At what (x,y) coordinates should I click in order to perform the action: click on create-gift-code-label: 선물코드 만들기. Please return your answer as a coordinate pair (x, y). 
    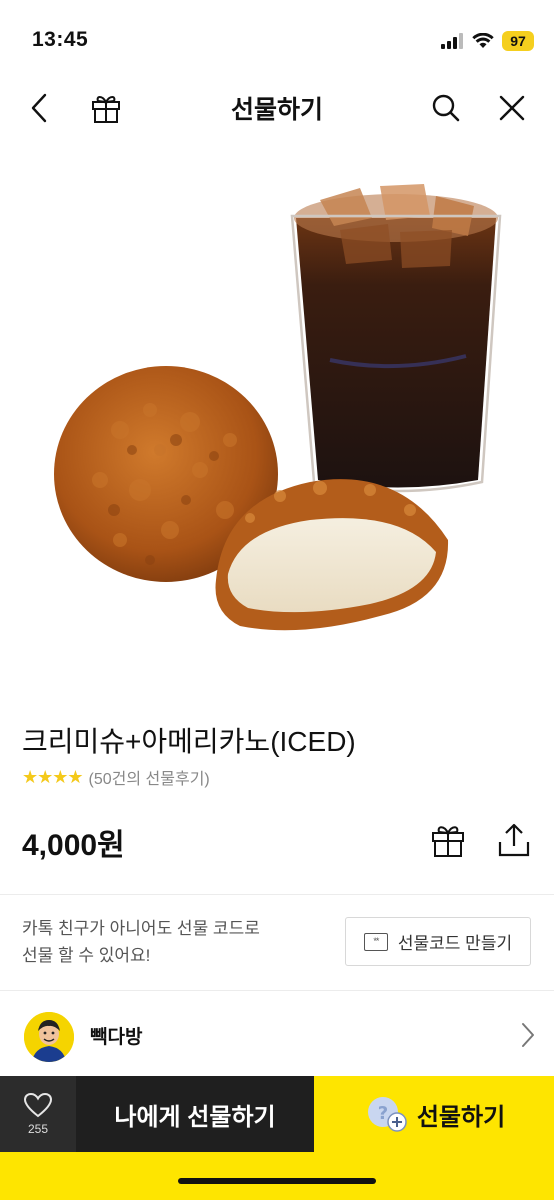
    Looking at the image, I should click on (455, 943).